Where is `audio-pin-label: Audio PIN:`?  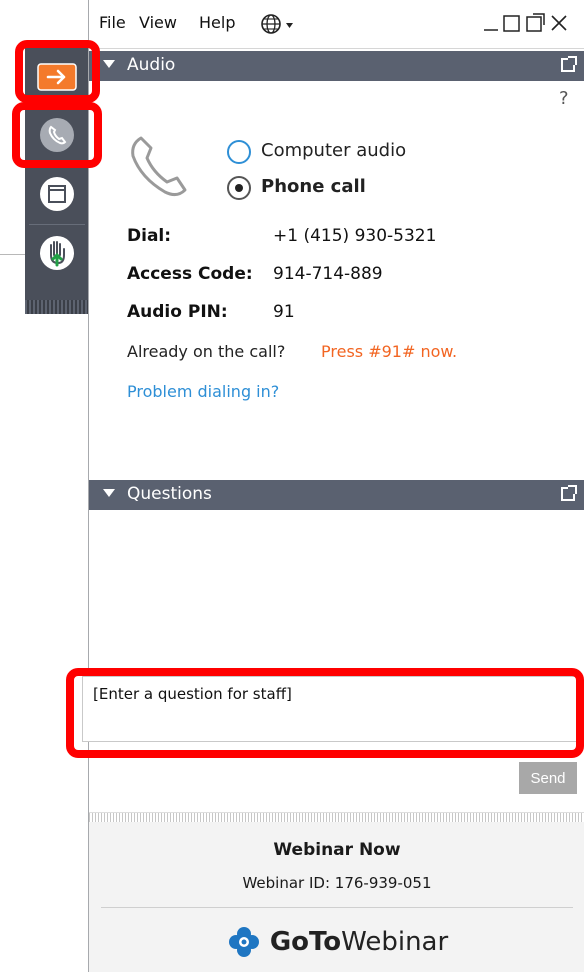 audio-pin-label: Audio PIN: is located at coordinates (177, 312).